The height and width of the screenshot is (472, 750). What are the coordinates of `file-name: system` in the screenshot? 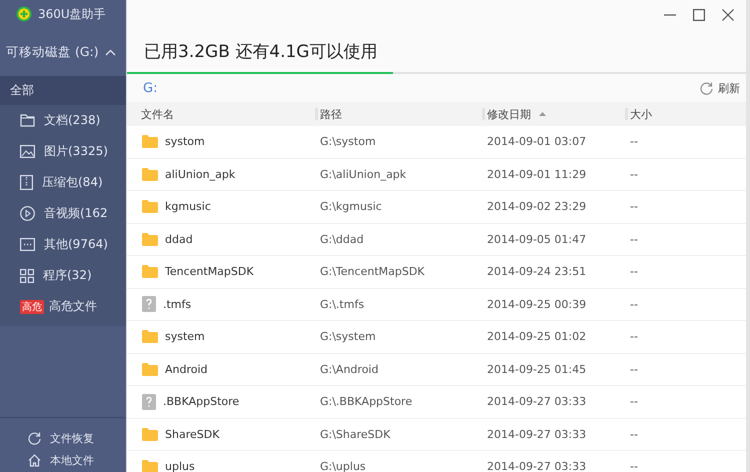 It's located at (185, 337).